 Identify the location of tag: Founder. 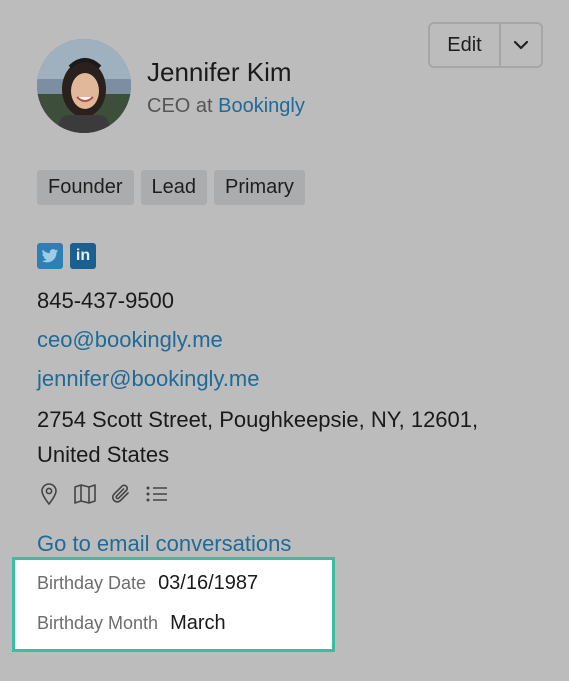
(85, 187).